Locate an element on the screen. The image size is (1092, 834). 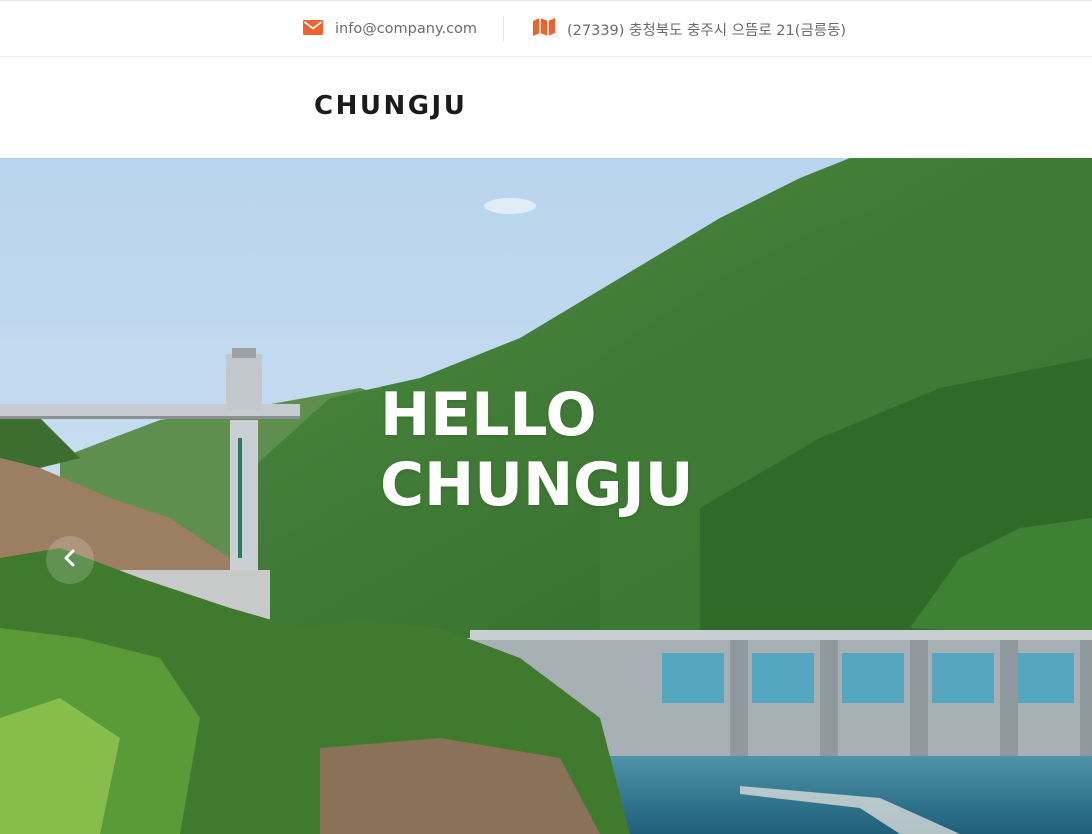
hero-title: HELLO CHUNGJU is located at coordinates (536, 450).